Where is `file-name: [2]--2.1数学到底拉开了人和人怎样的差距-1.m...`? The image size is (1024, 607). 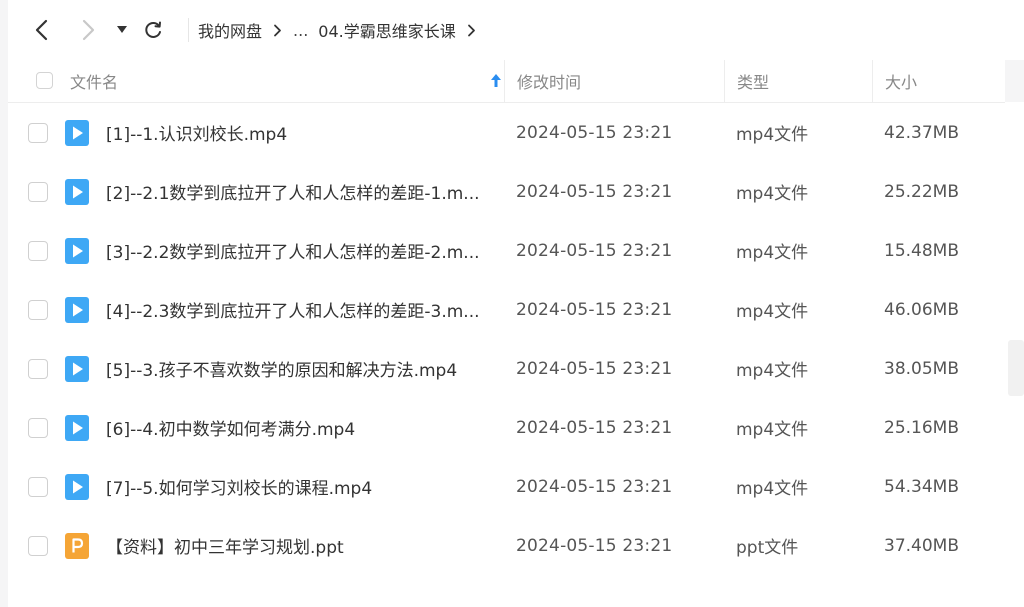 file-name: [2]--2.1数学到底拉开了人和人怎样的差距-1.m... is located at coordinates (302, 191).